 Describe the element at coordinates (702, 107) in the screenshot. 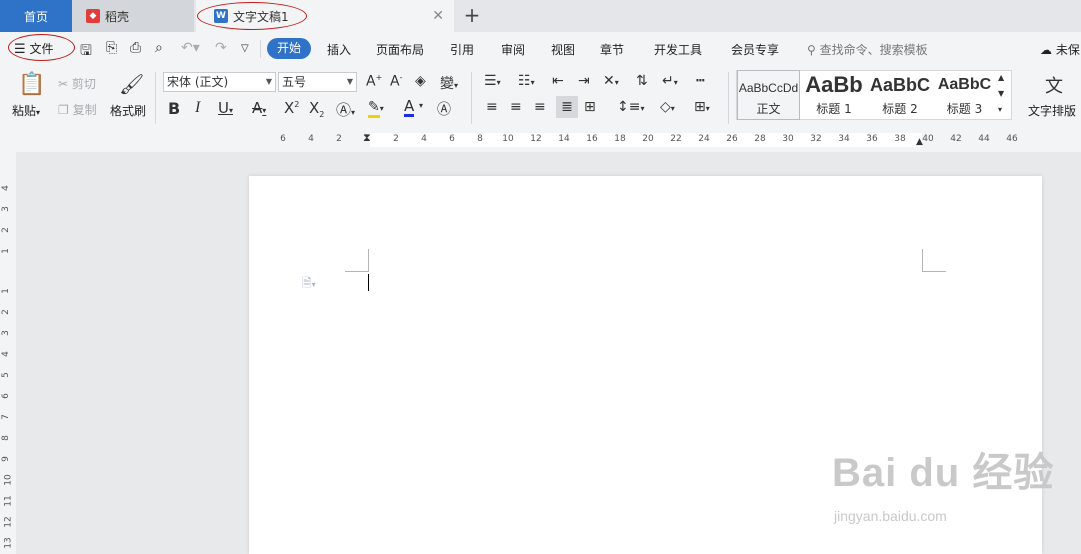

I see `borders-icon: ⊞▾` at that location.